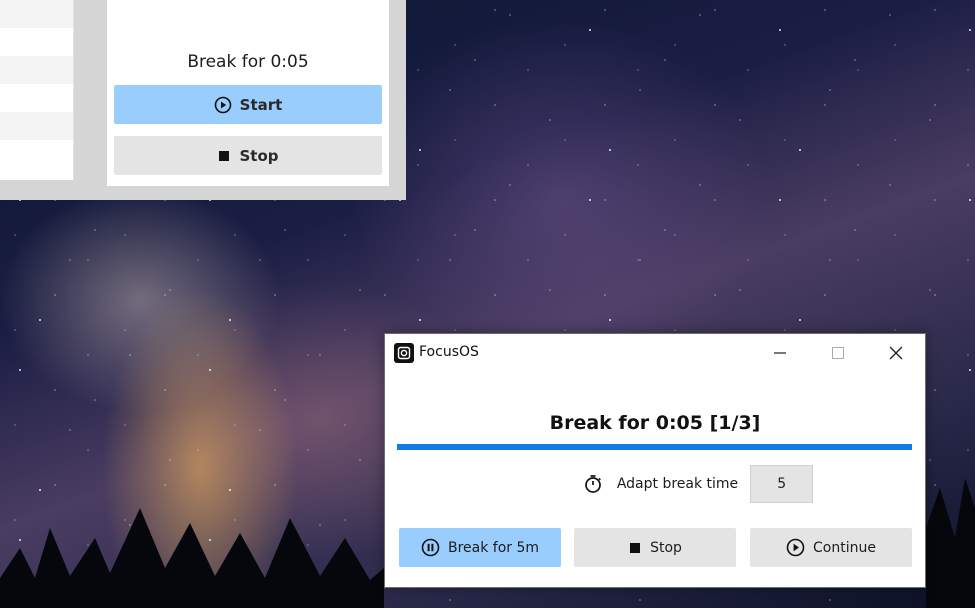  I want to click on background-timer-panel: Break for 0:05 Start Stop, so click(248, 93).